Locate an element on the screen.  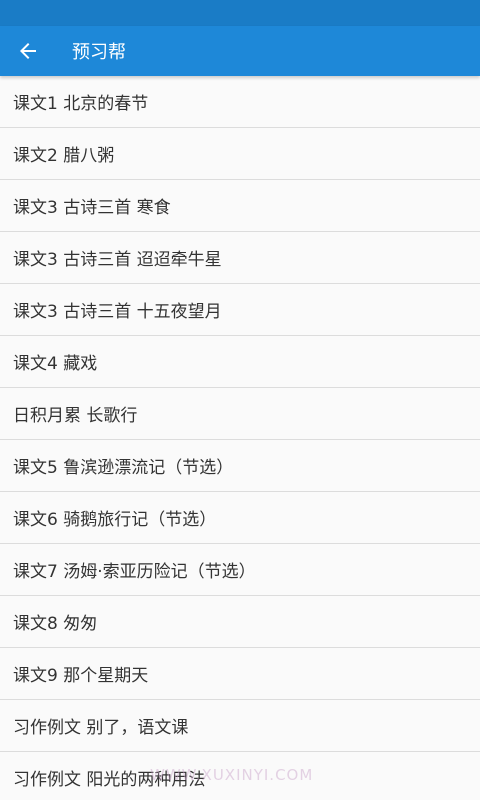
lesson-item-8: 课文5 鲁滨逊漂流记（节选） is located at coordinates (240, 466).